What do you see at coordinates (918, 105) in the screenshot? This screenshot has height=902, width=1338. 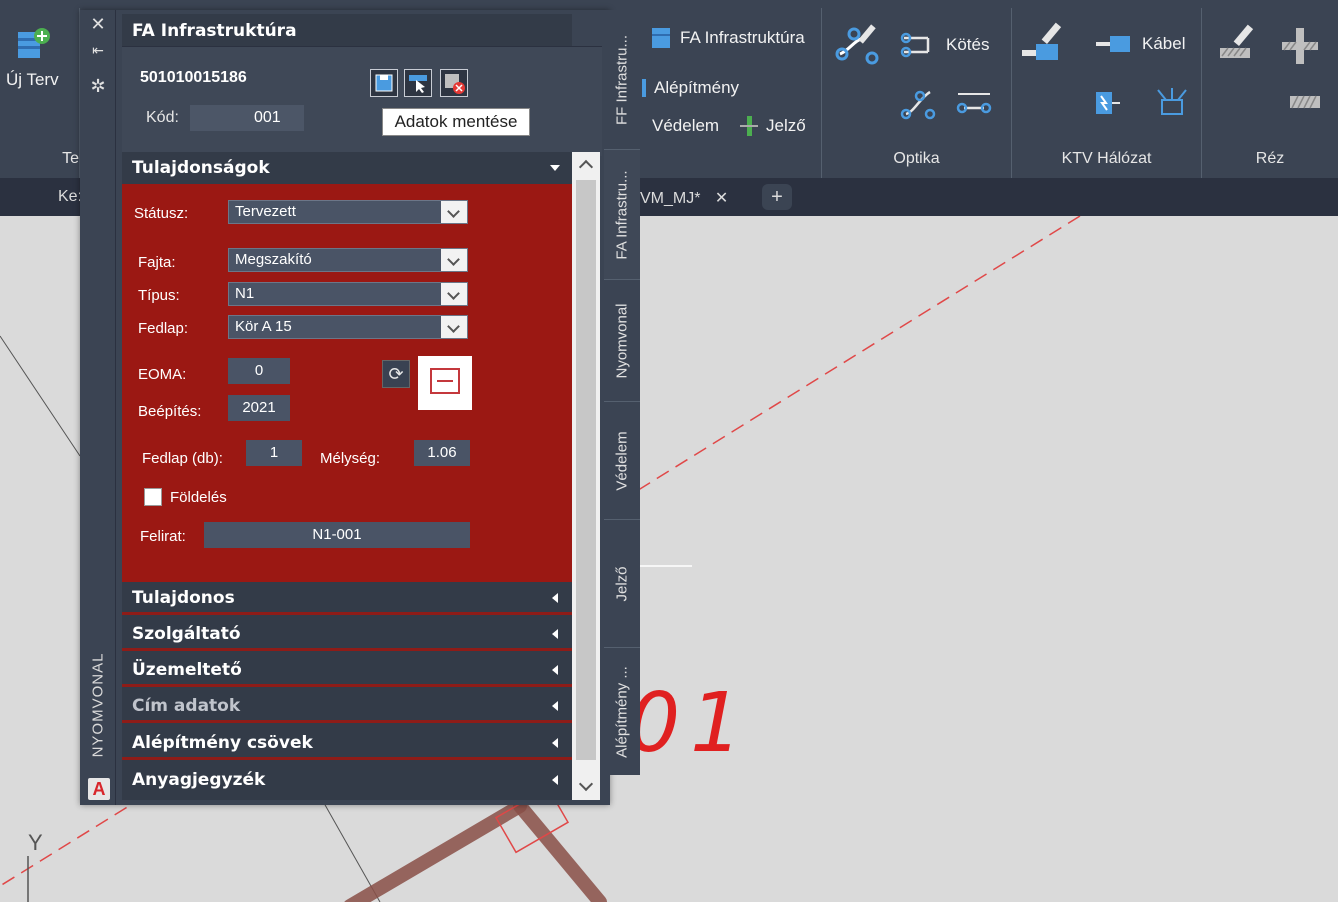 I see `splice-icon` at bounding box center [918, 105].